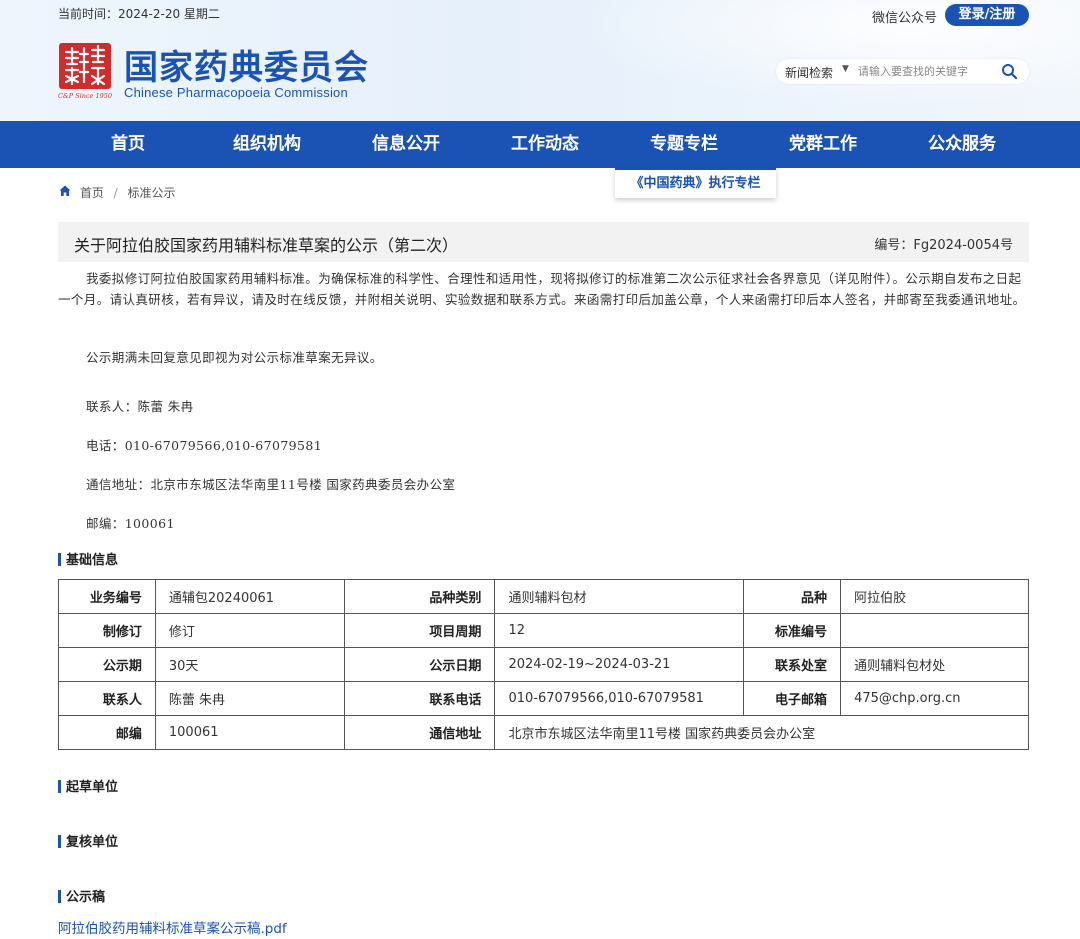 The height and width of the screenshot is (939, 1080). I want to click on table-value: 通则辅料包材处, so click(934, 664).